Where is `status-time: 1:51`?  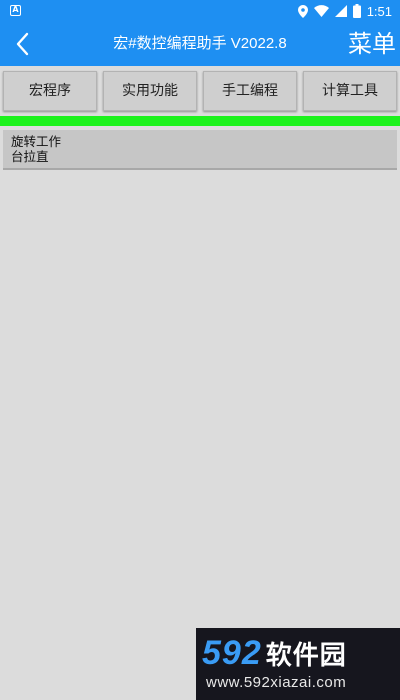
status-time: 1:51 is located at coordinates (379, 11).